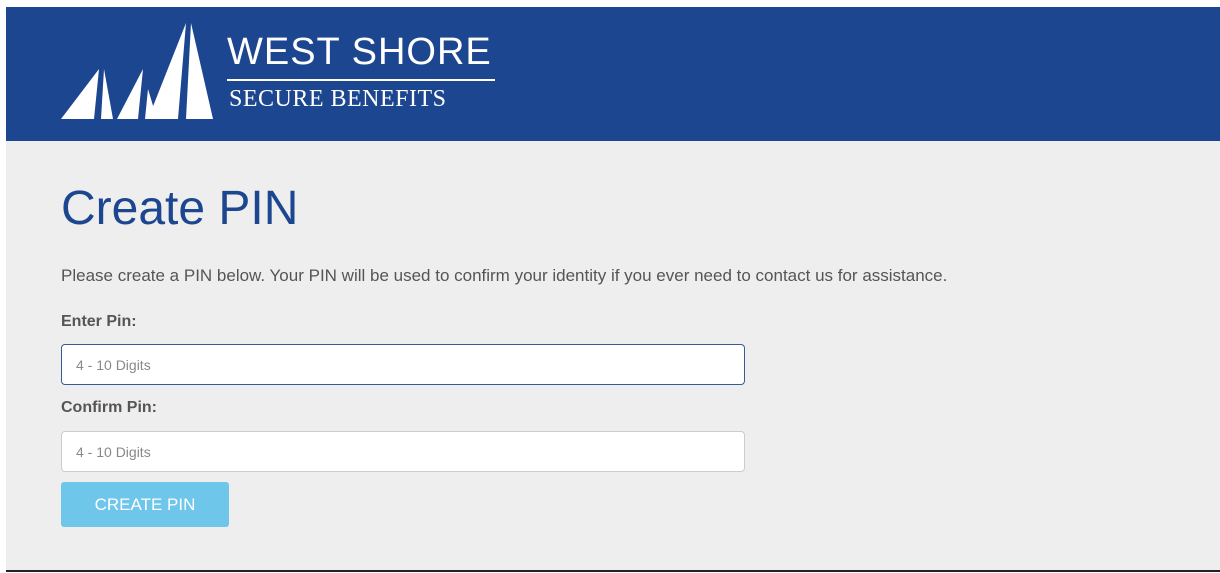 The image size is (1220, 573). Describe the element at coordinates (361, 80) in the screenshot. I see `brand-divider` at that location.